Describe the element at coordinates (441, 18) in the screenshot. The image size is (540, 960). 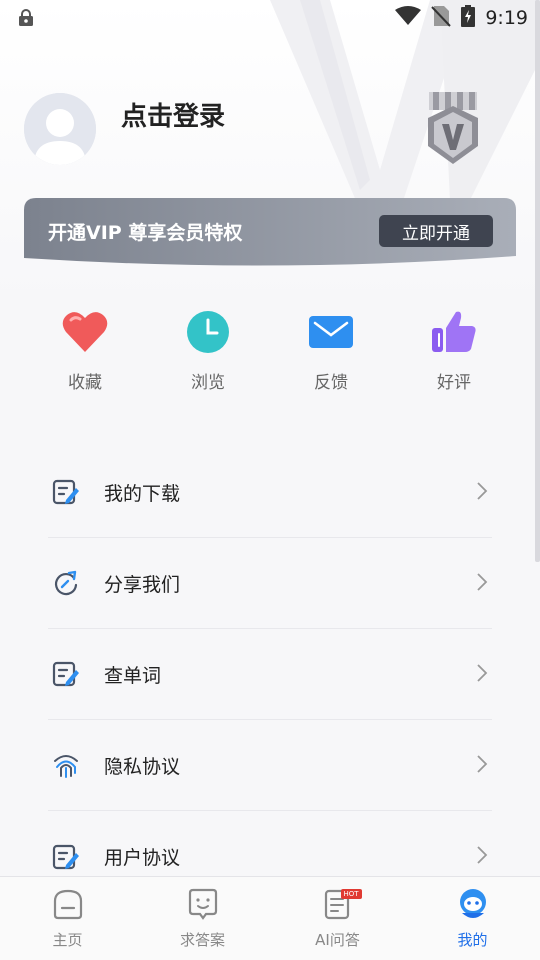
I see `no-sim-icon` at that location.